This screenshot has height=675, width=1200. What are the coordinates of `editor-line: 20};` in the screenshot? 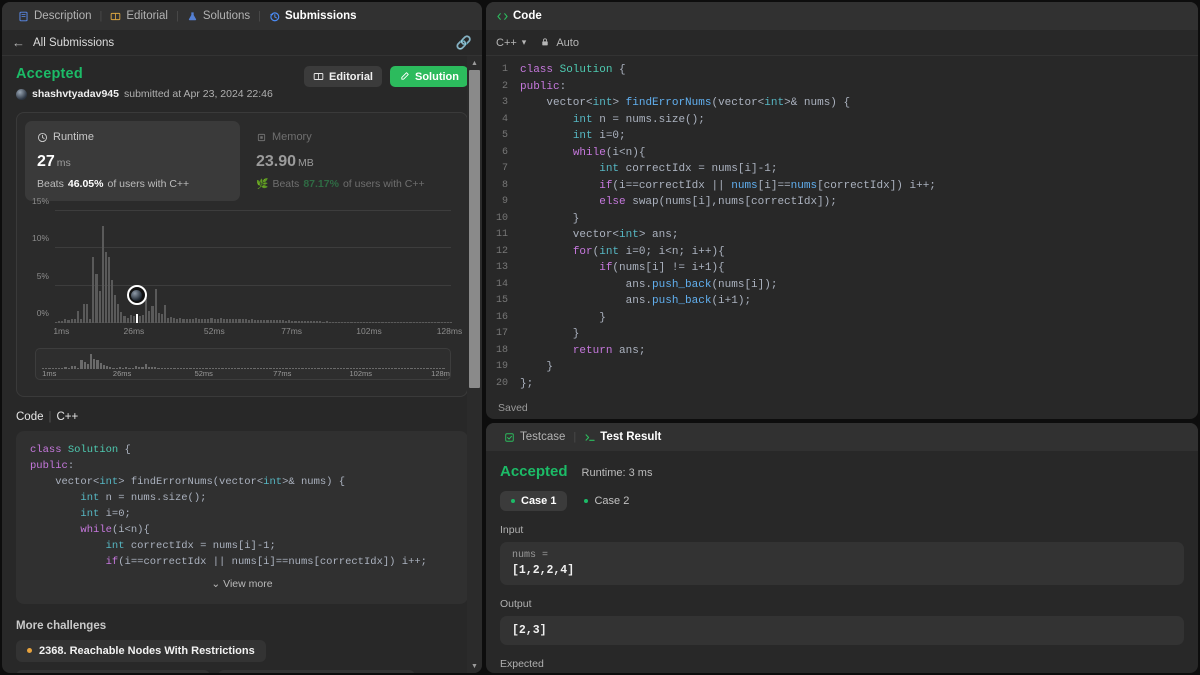 It's located at (842, 384).